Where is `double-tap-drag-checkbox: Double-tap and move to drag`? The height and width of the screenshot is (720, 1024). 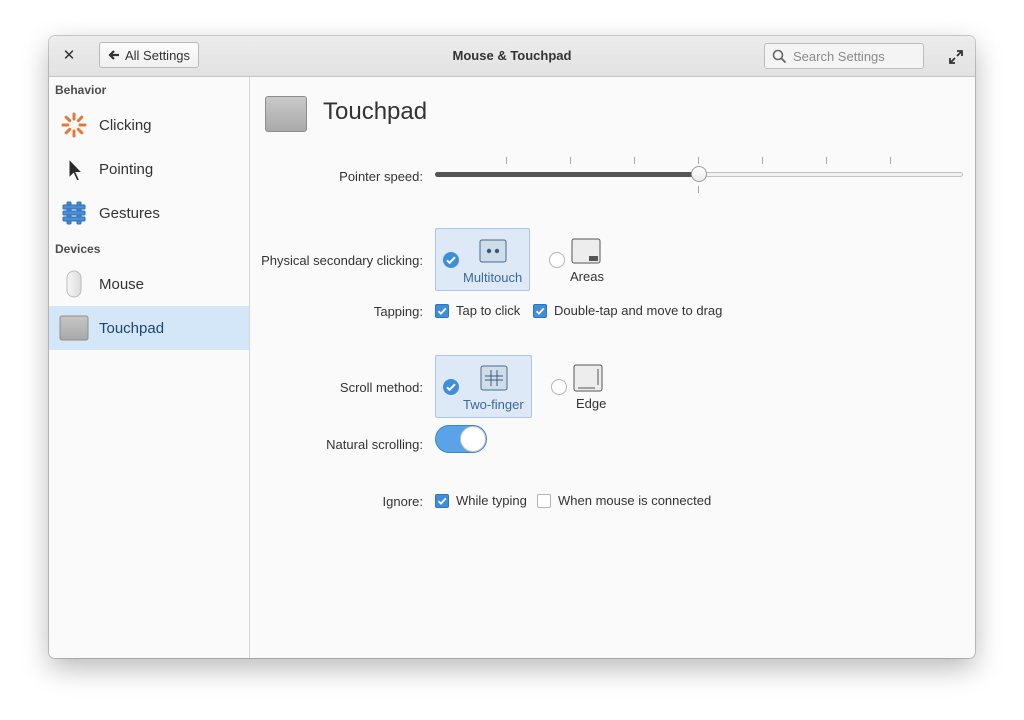
double-tap-drag-checkbox: Double-tap and move to drag is located at coordinates (627, 310).